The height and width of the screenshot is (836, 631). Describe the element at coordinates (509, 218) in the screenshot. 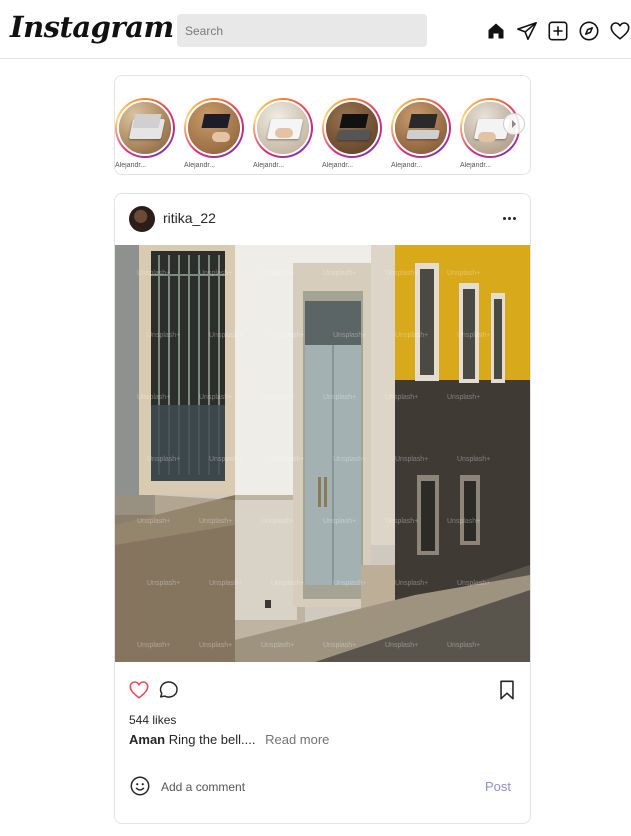

I see `more-options-icon` at that location.